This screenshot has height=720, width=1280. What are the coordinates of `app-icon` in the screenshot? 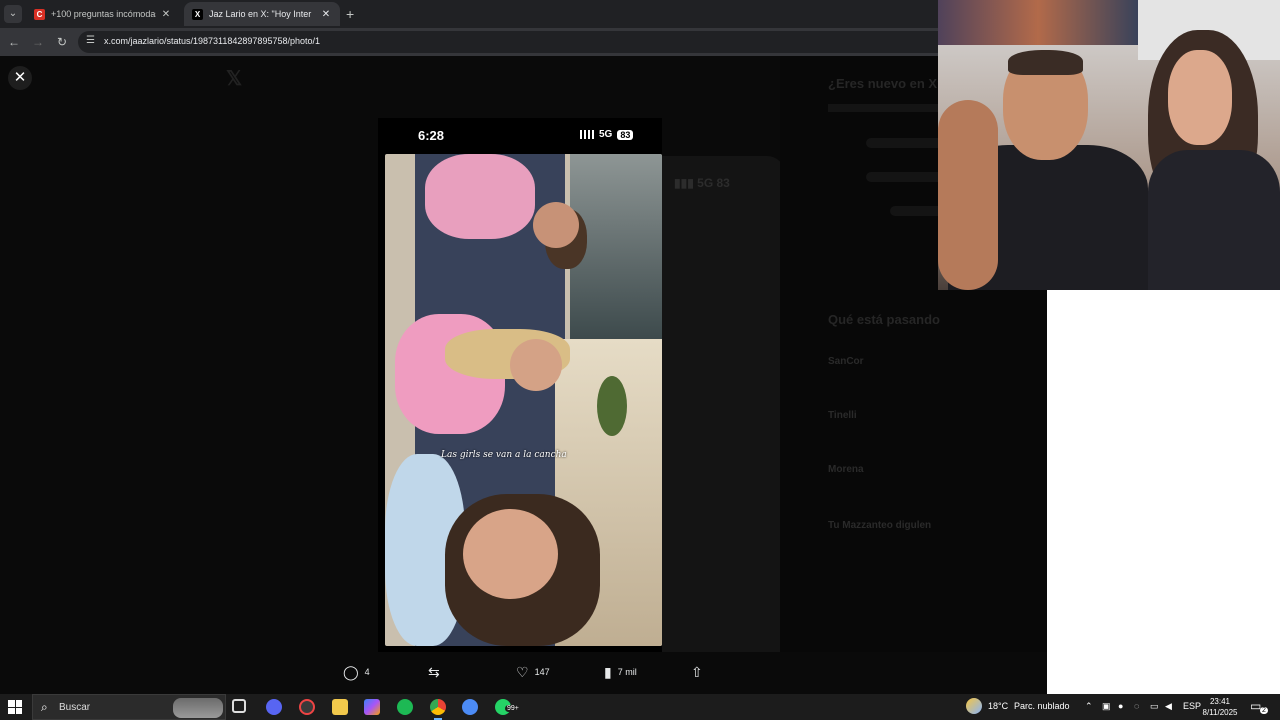 It's located at (470, 707).